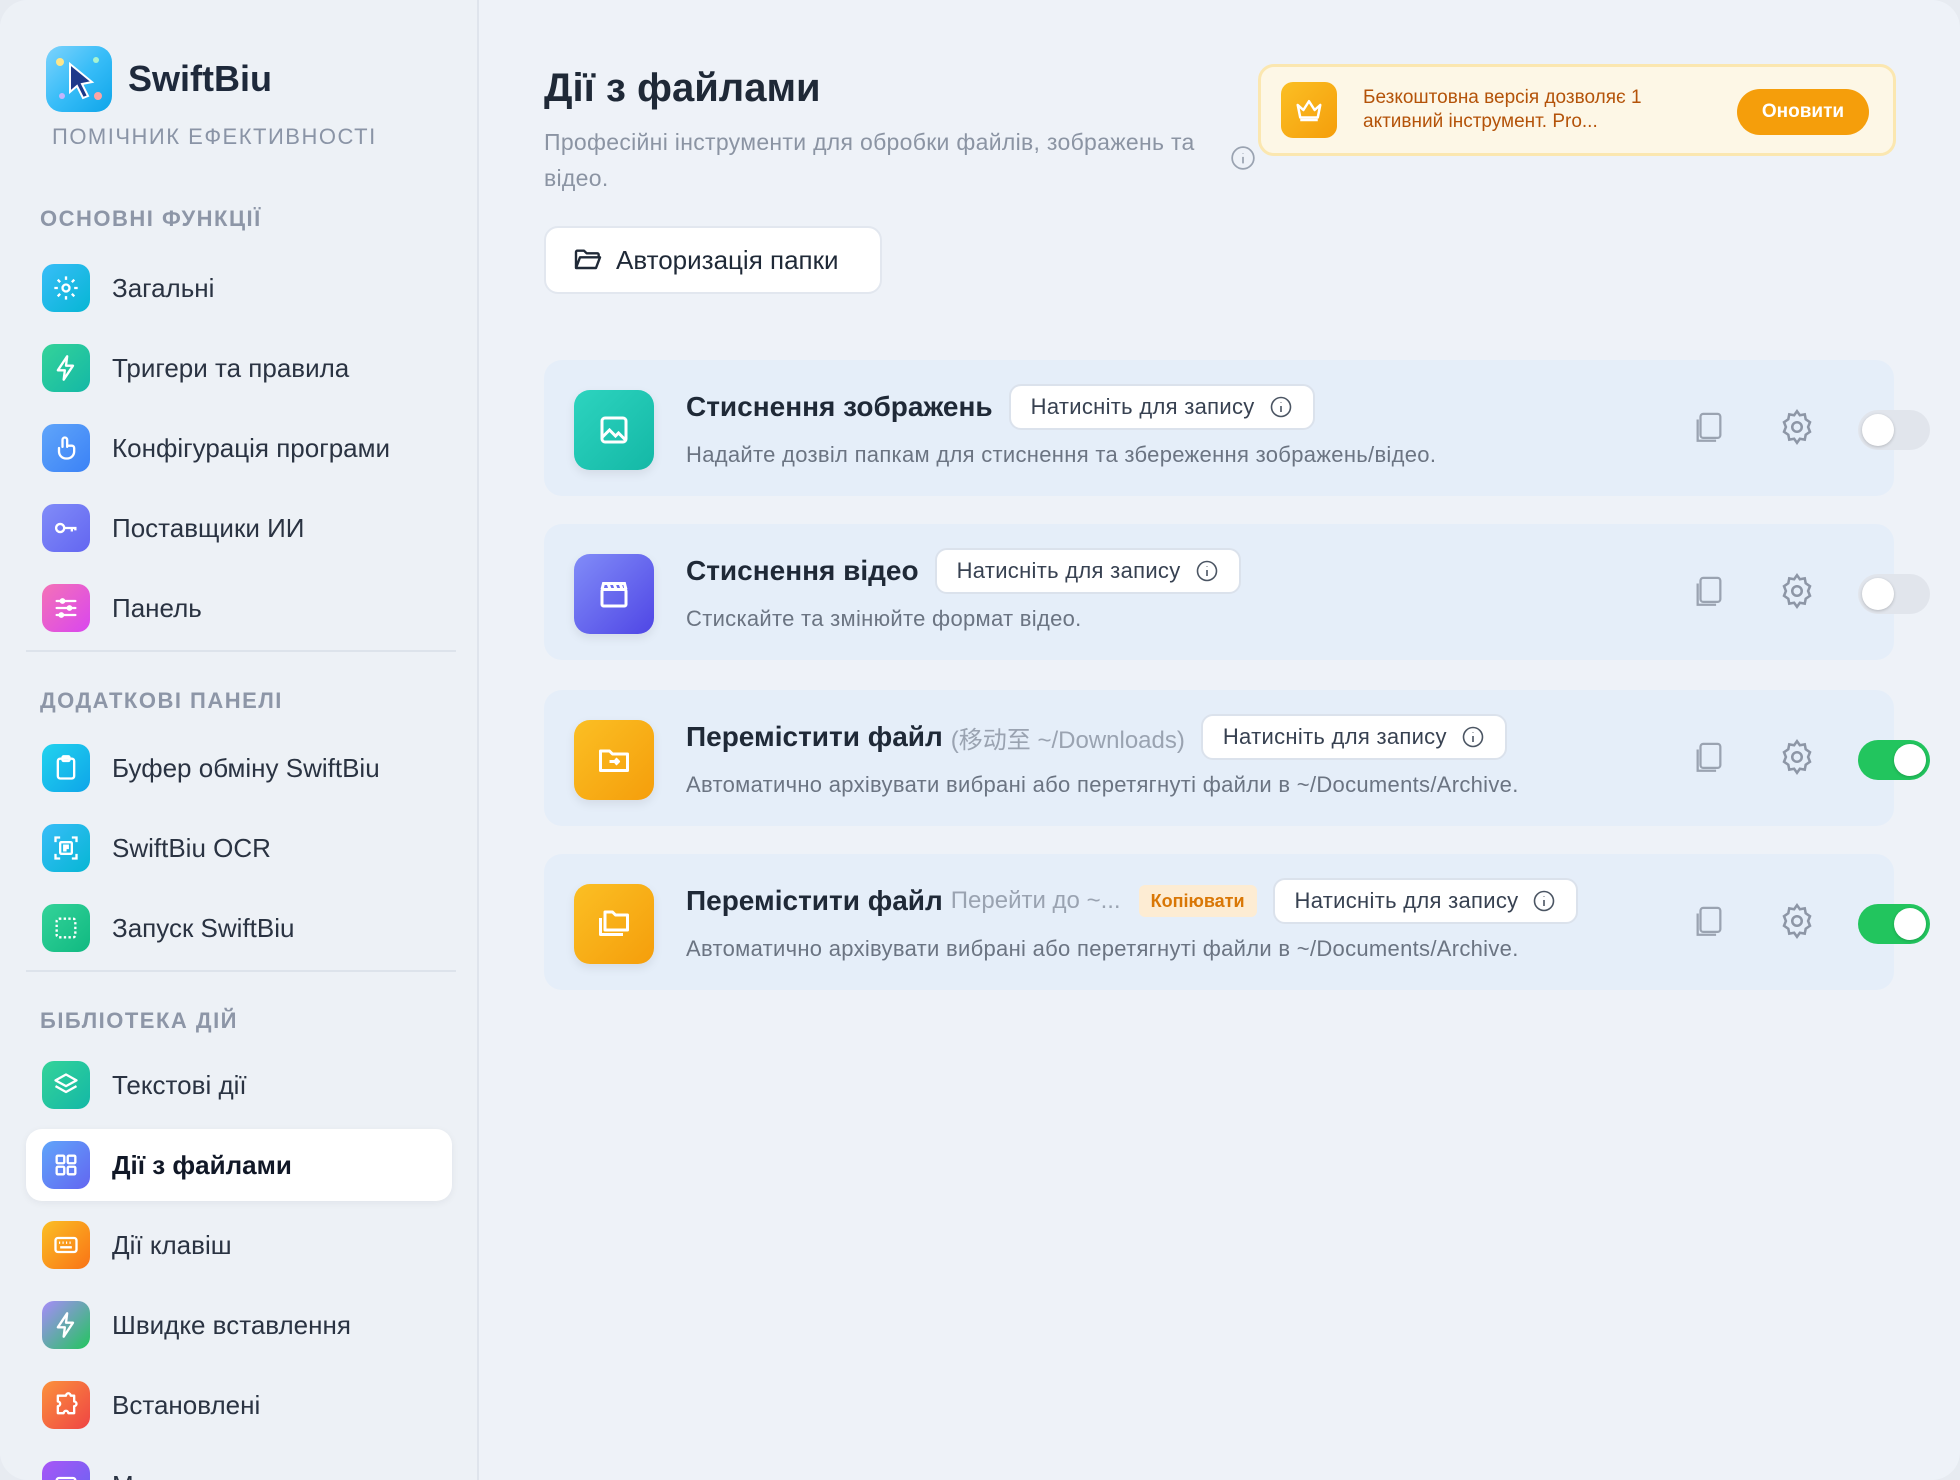 Image resolution: width=1960 pixels, height=1480 pixels. What do you see at coordinates (239, 448) in the screenshot?
I see `sidebar-item-app-config: Конфігурація програми` at bounding box center [239, 448].